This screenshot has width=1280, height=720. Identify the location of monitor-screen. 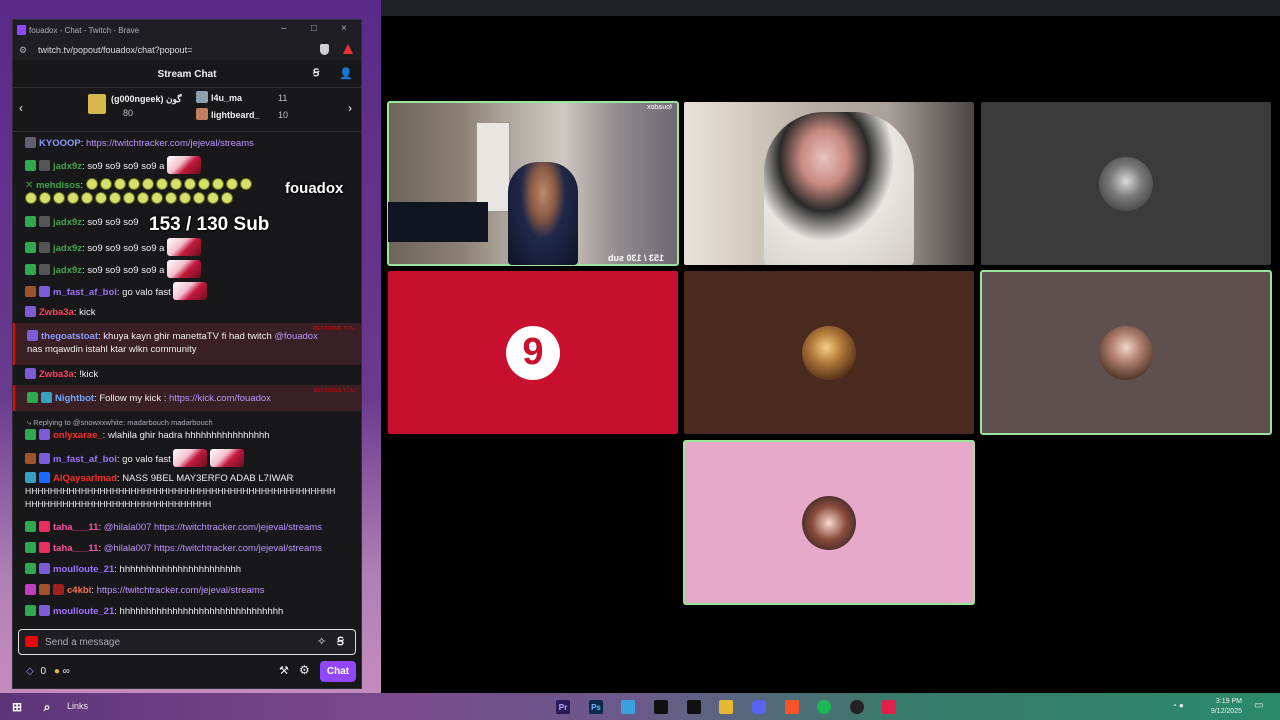
(438, 222).